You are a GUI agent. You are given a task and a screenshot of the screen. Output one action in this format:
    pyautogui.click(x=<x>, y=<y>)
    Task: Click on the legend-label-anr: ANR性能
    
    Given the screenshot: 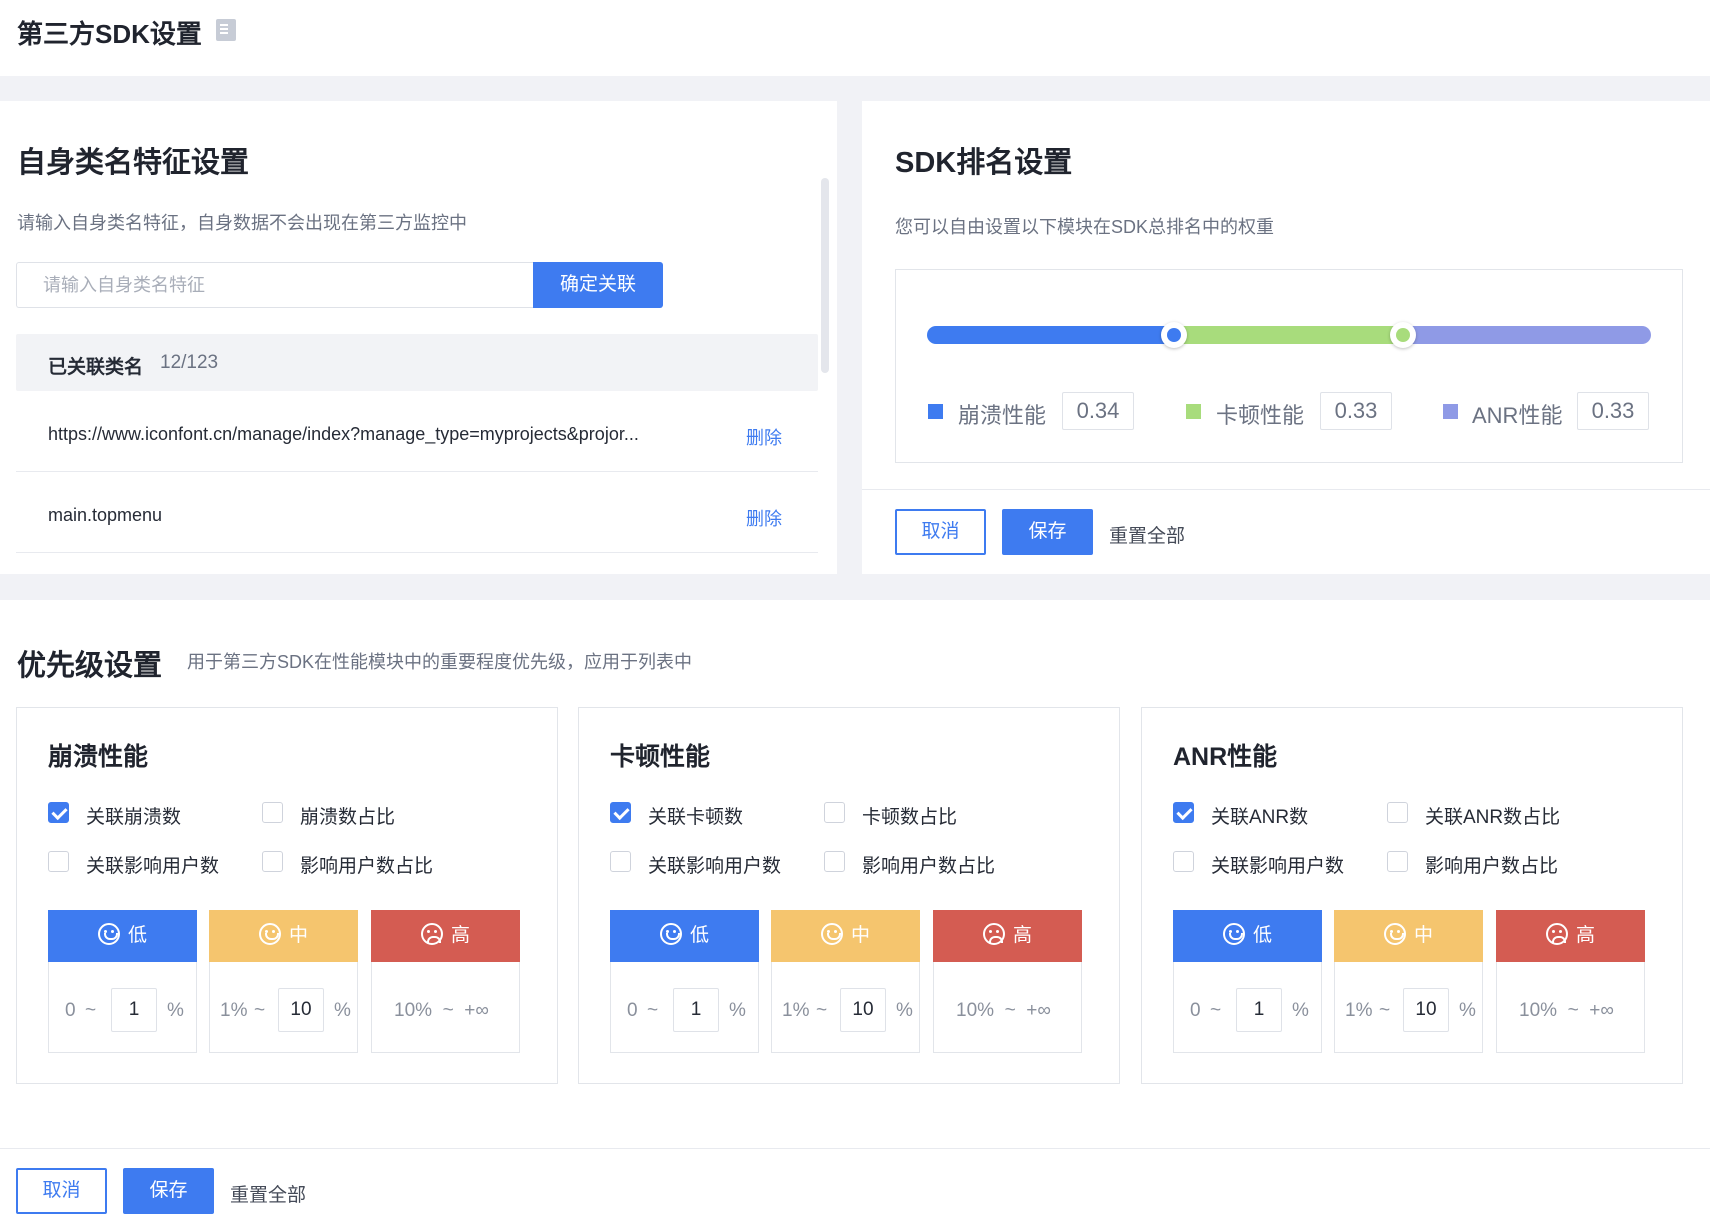 What is the action you would take?
    pyautogui.click(x=1517, y=415)
    